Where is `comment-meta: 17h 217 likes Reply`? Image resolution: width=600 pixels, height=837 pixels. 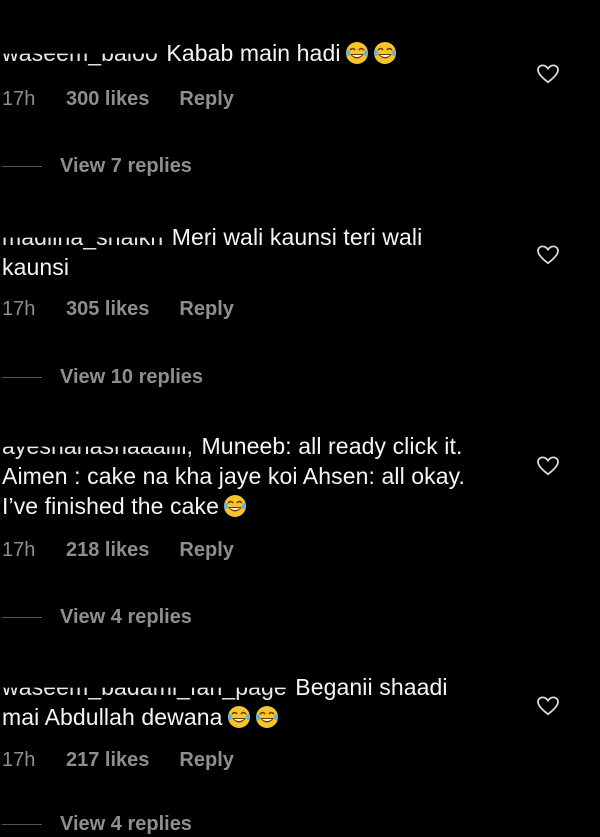
comment-meta: 17h 217 likes Reply is located at coordinates (118, 760).